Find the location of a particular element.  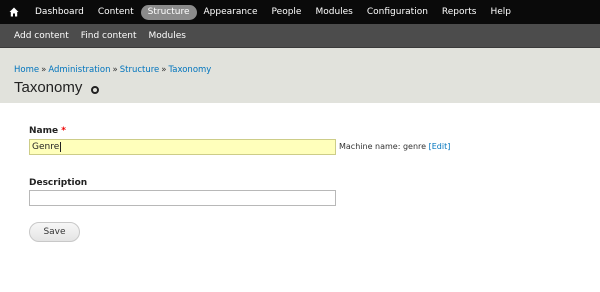

menu-content: Content is located at coordinates (116, 12).